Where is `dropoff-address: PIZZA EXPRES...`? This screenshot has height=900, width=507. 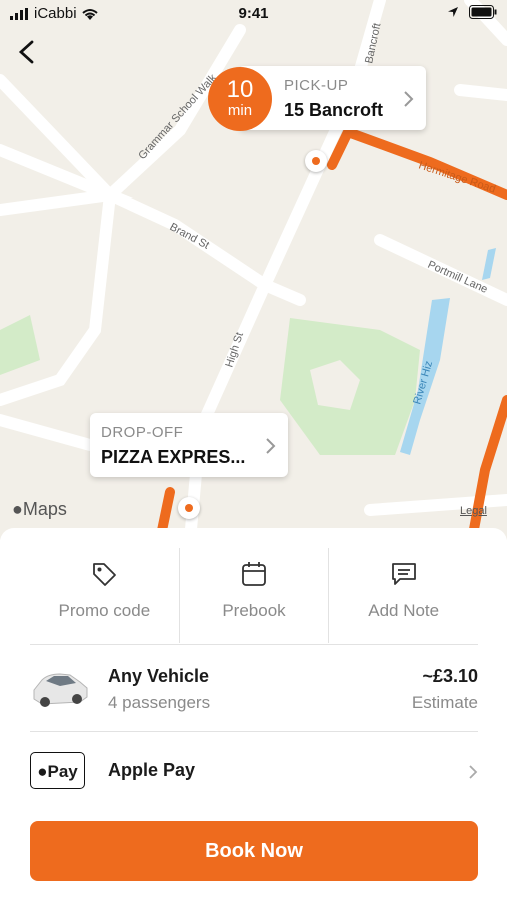 dropoff-address: PIZZA EXPRES... is located at coordinates (173, 457).